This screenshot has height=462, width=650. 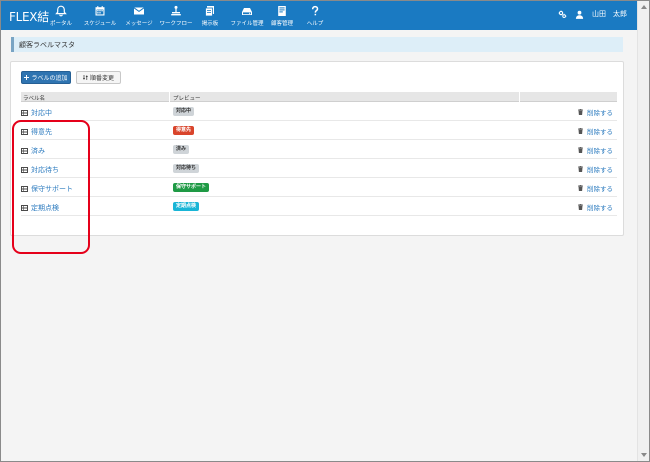 I want to click on chevron-down-icon, so click(x=644, y=455).